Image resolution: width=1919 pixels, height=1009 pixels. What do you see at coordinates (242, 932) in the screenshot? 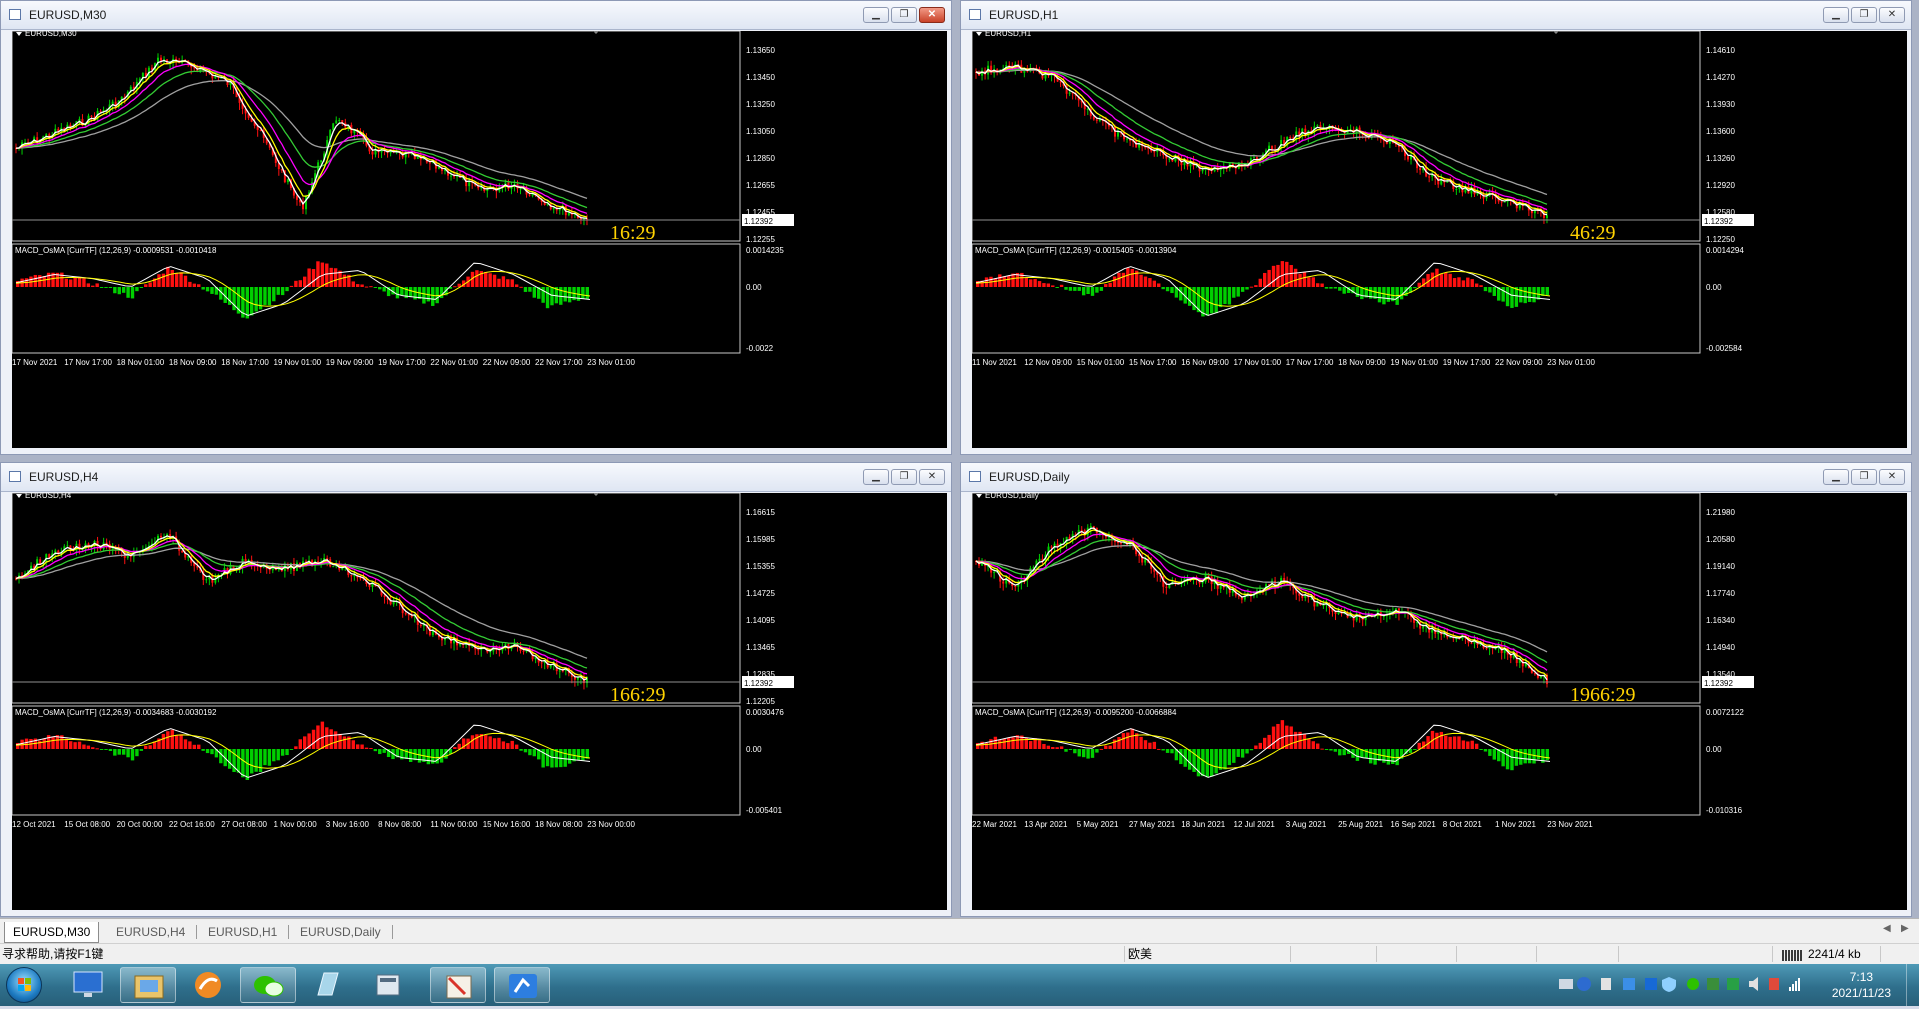
I see `tab-eurusd-h1: EURUSD,H1` at bounding box center [242, 932].